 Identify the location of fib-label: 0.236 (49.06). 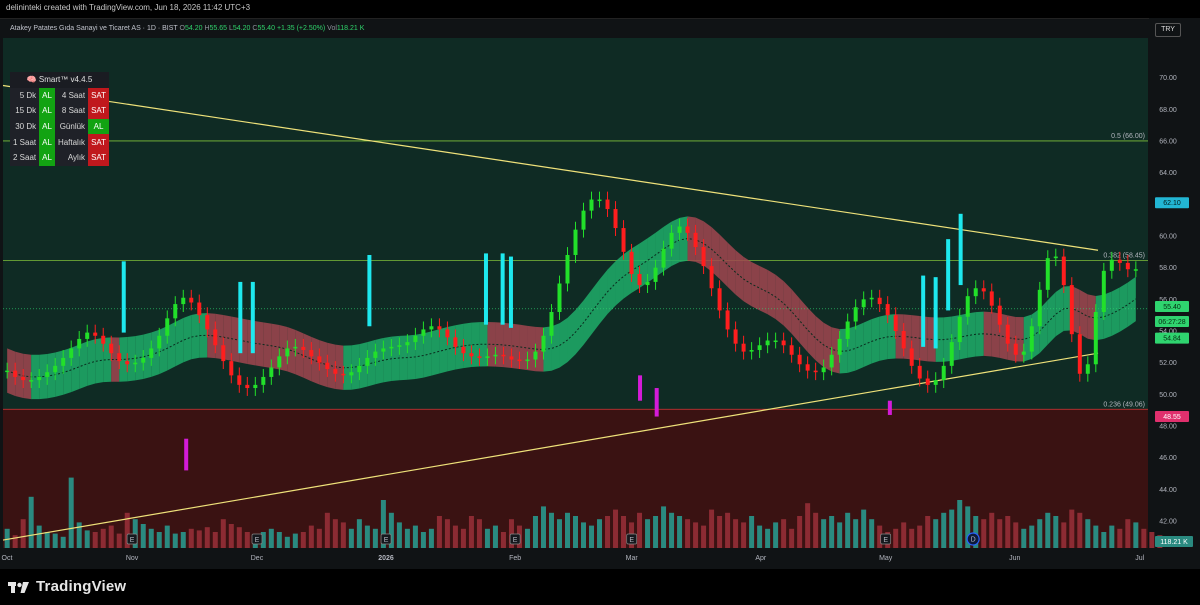
(1124, 404).